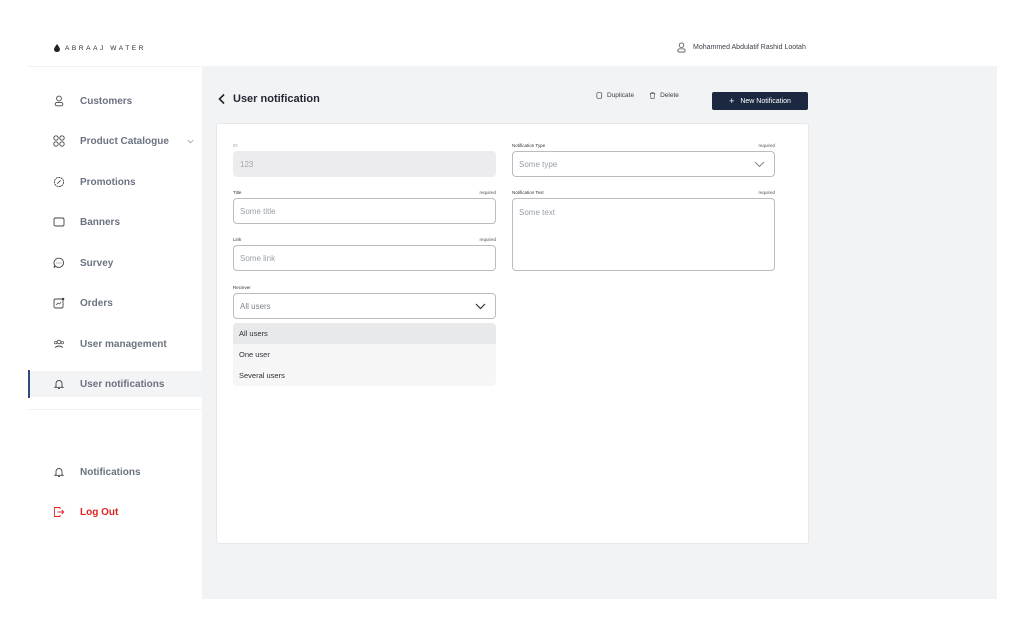  I want to click on id-label: ID, so click(235, 145).